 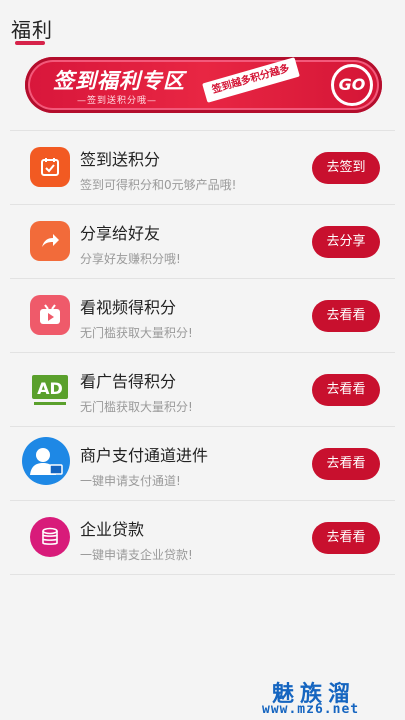 What do you see at coordinates (120, 159) in the screenshot?
I see `item-title: 签到送积分` at bounding box center [120, 159].